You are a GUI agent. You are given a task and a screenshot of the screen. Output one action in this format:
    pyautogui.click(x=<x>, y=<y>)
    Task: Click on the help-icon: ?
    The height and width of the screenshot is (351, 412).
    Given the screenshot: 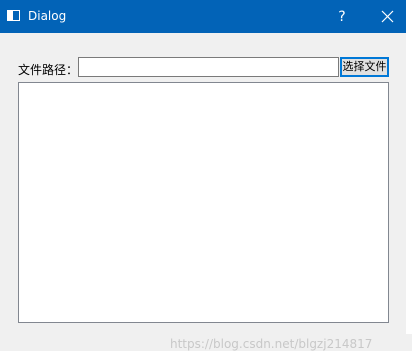 What is the action you would take?
    pyautogui.click(x=342, y=16)
    